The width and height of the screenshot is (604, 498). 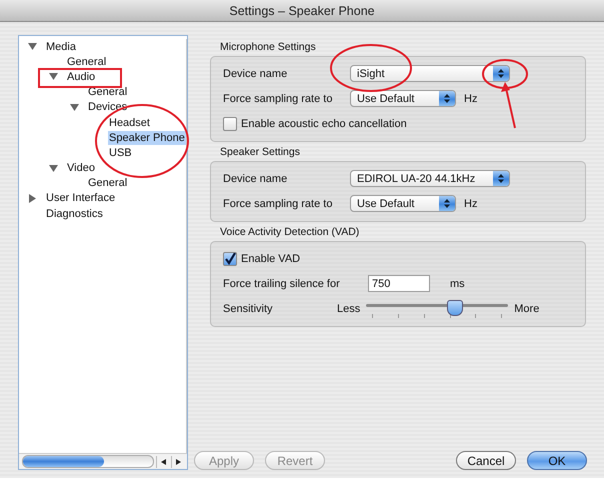 What do you see at coordinates (81, 168) in the screenshot?
I see `tree-item: Video` at bounding box center [81, 168].